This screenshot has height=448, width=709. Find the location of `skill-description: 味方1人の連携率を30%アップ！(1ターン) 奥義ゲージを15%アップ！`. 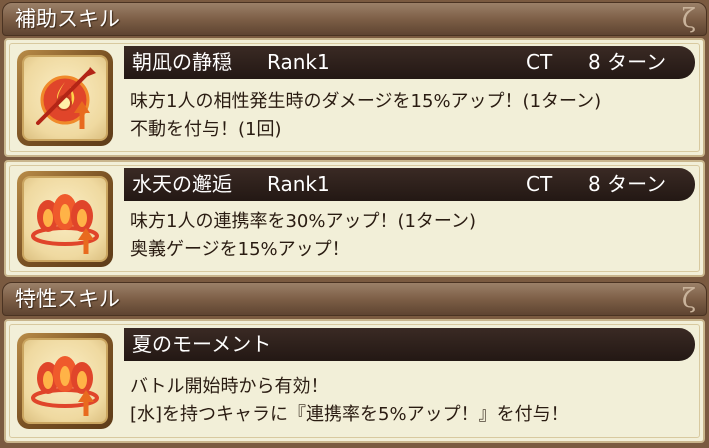

skill-description: 味方1人の連携率を30%アップ！(1ターン) 奥義ゲージを15%アップ！ is located at coordinates (411, 236).